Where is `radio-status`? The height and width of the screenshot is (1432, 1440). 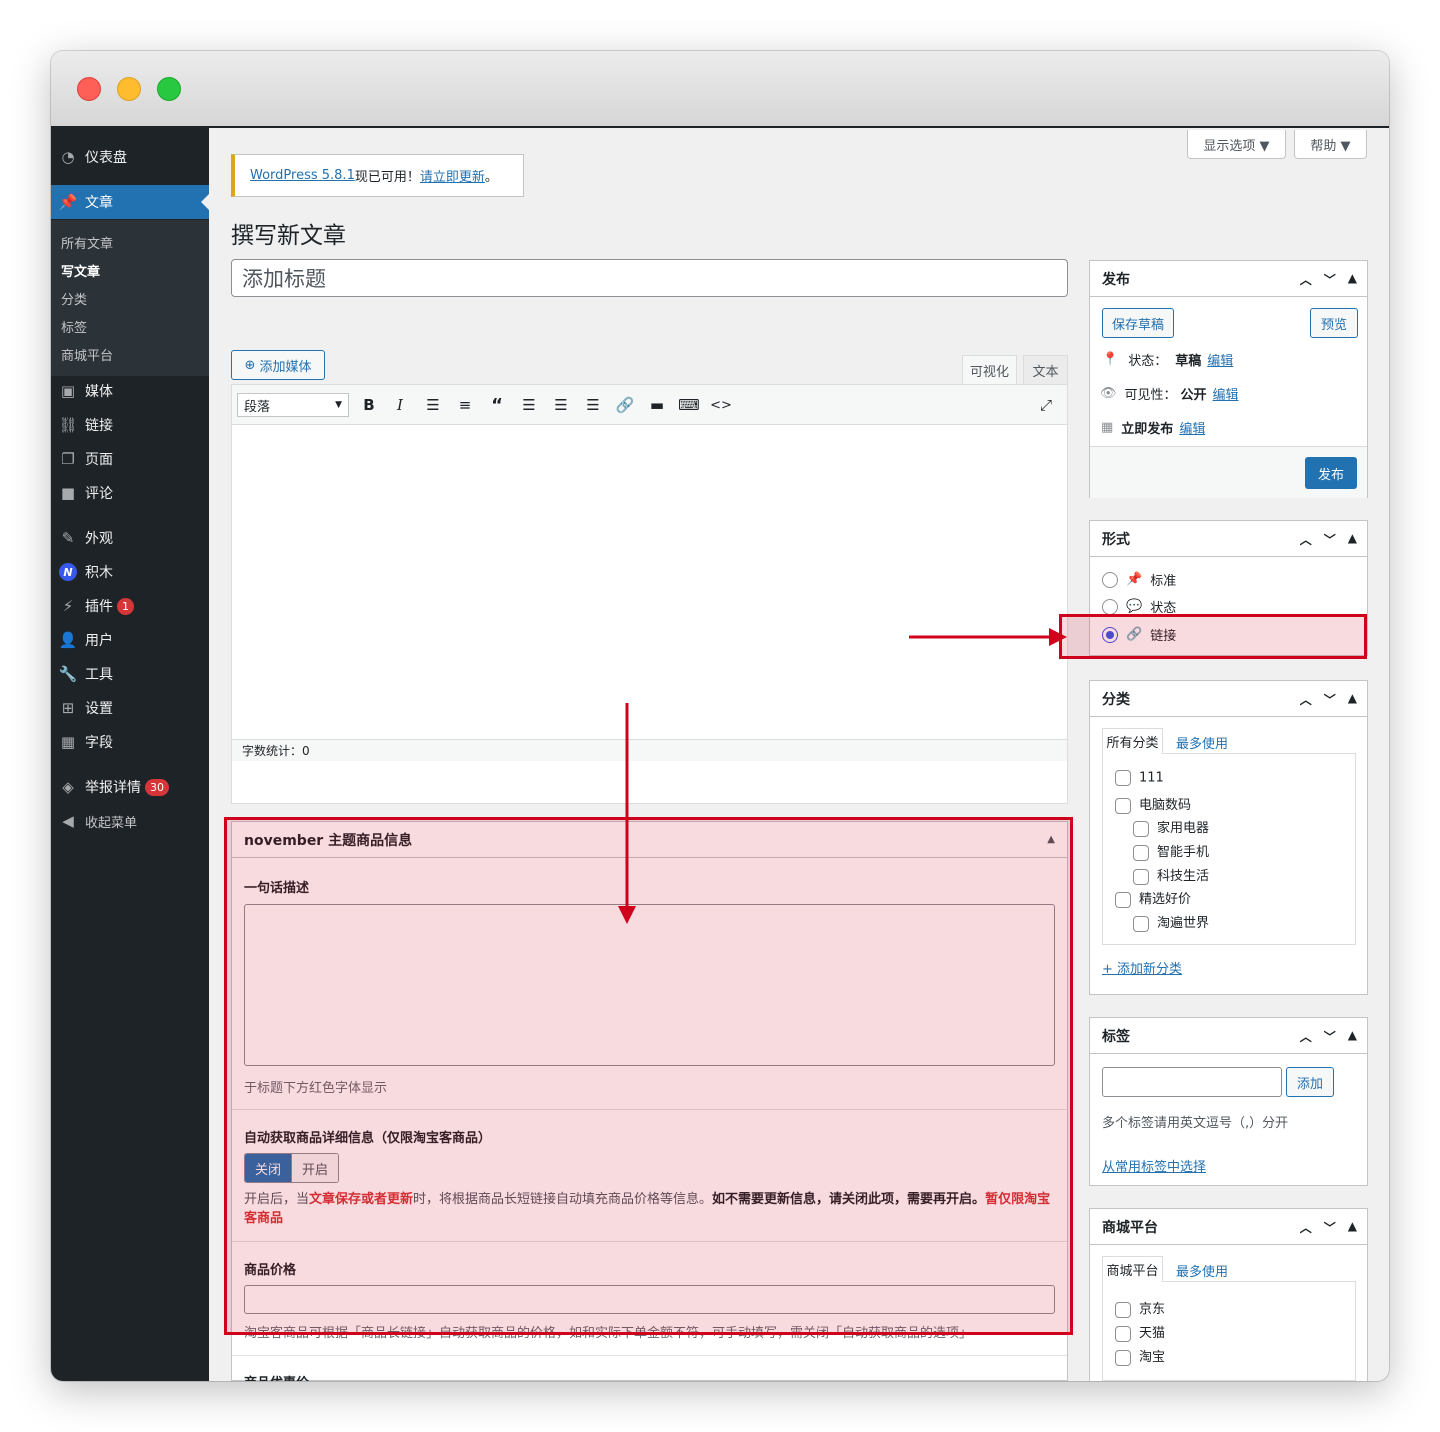
radio-status is located at coordinates (1110, 606).